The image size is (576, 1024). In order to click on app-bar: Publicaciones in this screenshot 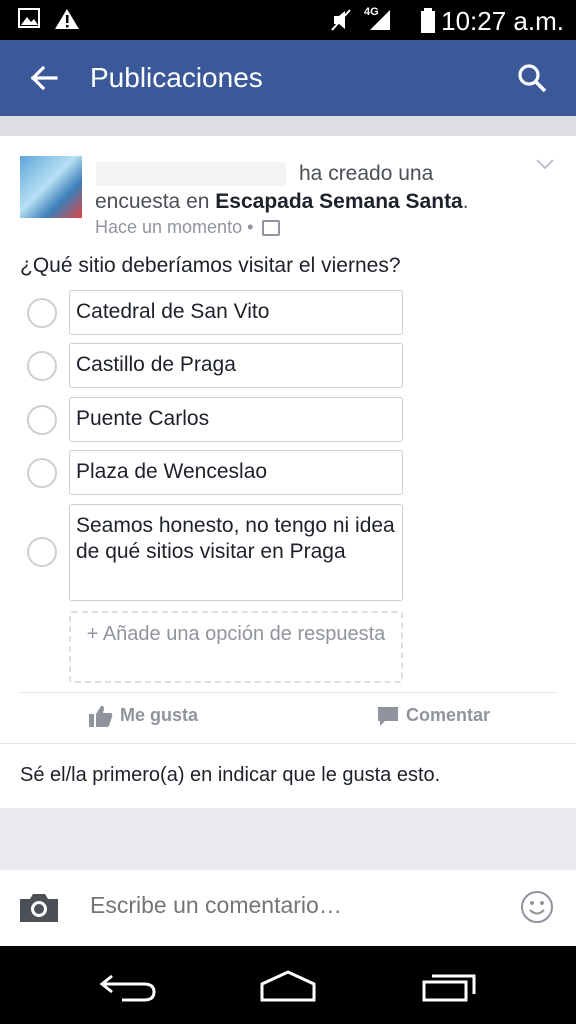, I will do `click(288, 78)`.